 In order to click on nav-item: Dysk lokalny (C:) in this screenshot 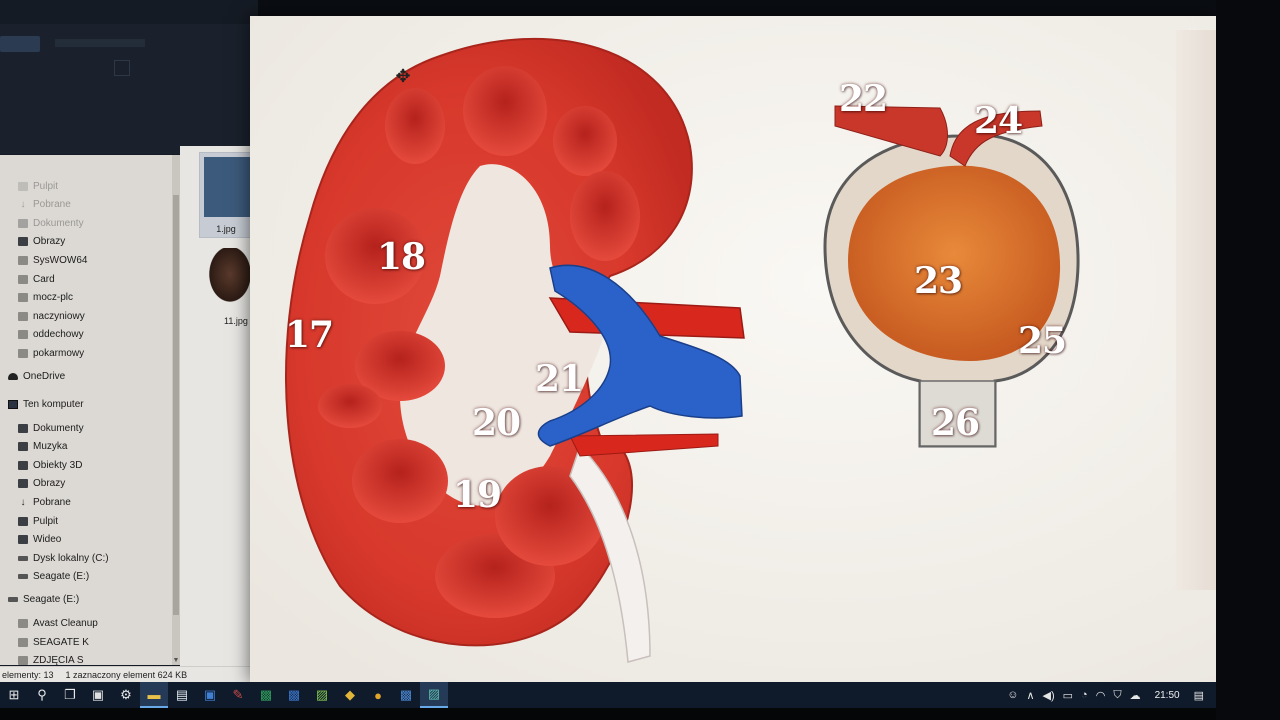, I will do `click(63, 558)`.